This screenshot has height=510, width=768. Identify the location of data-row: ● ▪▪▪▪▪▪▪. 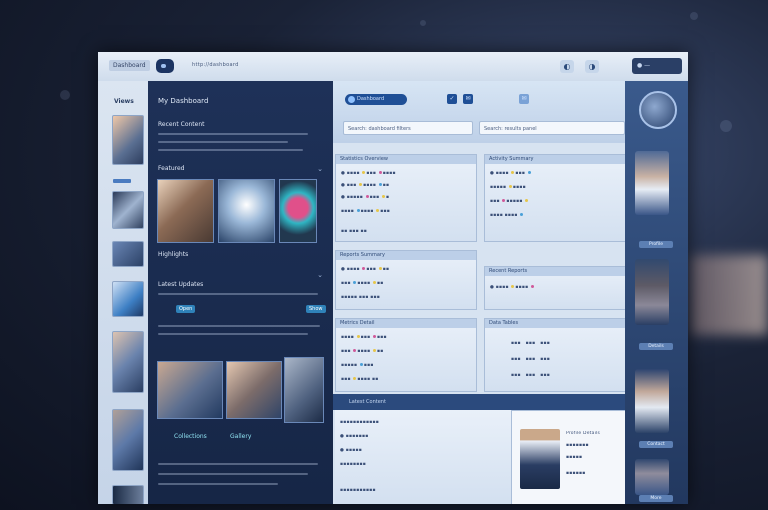
(354, 436).